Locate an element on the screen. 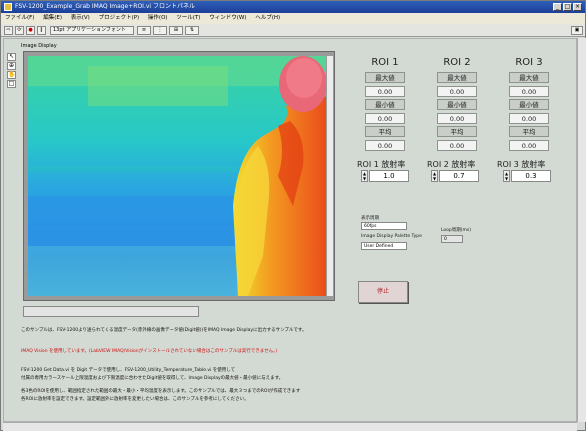 The image size is (586, 431). roi1-min-value: 0.00 is located at coordinates (385, 118).